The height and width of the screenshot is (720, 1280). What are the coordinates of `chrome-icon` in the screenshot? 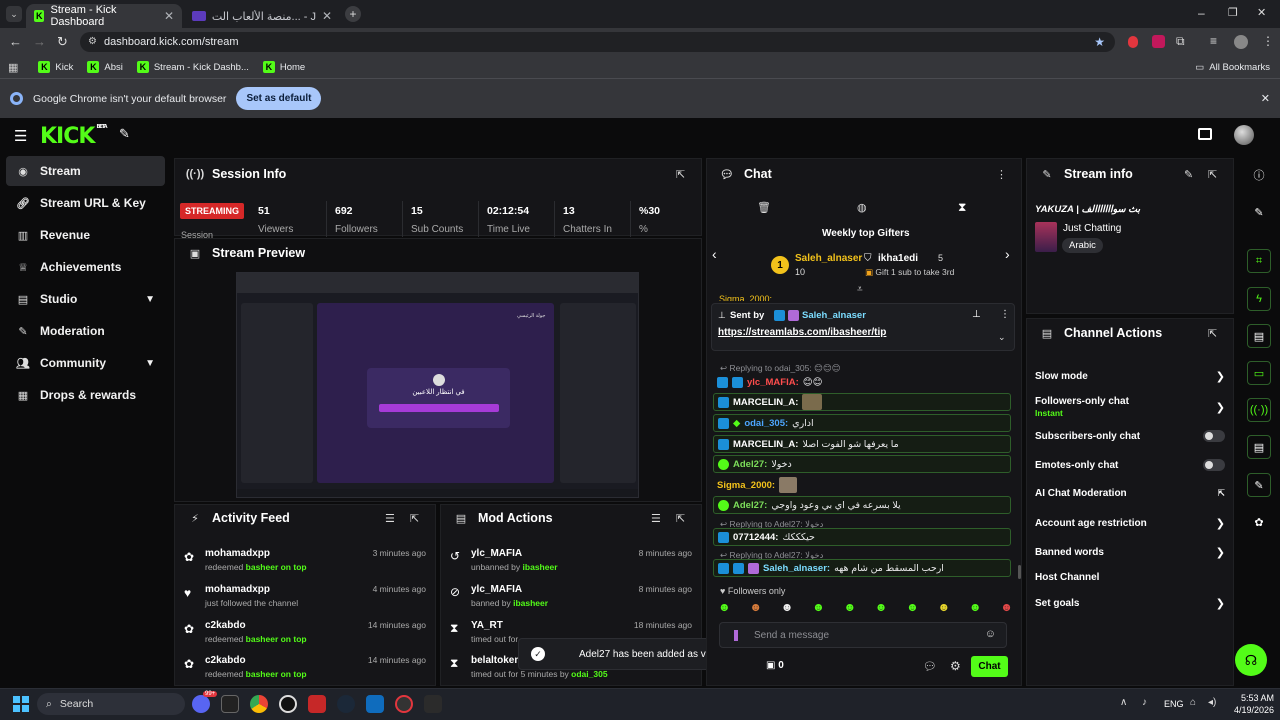 It's located at (259, 704).